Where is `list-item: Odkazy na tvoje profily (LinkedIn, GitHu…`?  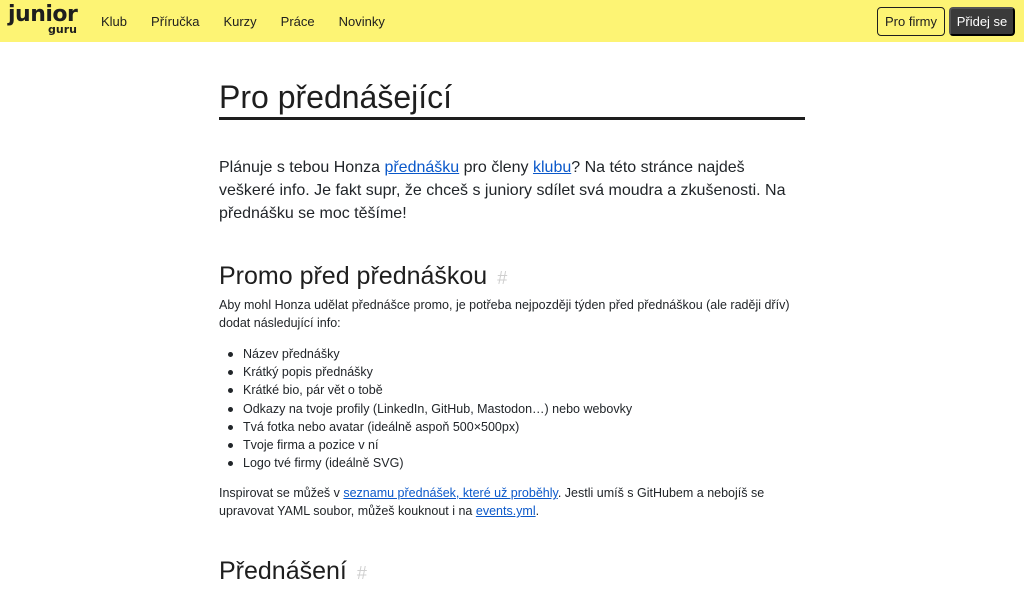
list-item: Odkazy na tvoje profily (LinkedIn, GitHu… is located at coordinates (515, 409).